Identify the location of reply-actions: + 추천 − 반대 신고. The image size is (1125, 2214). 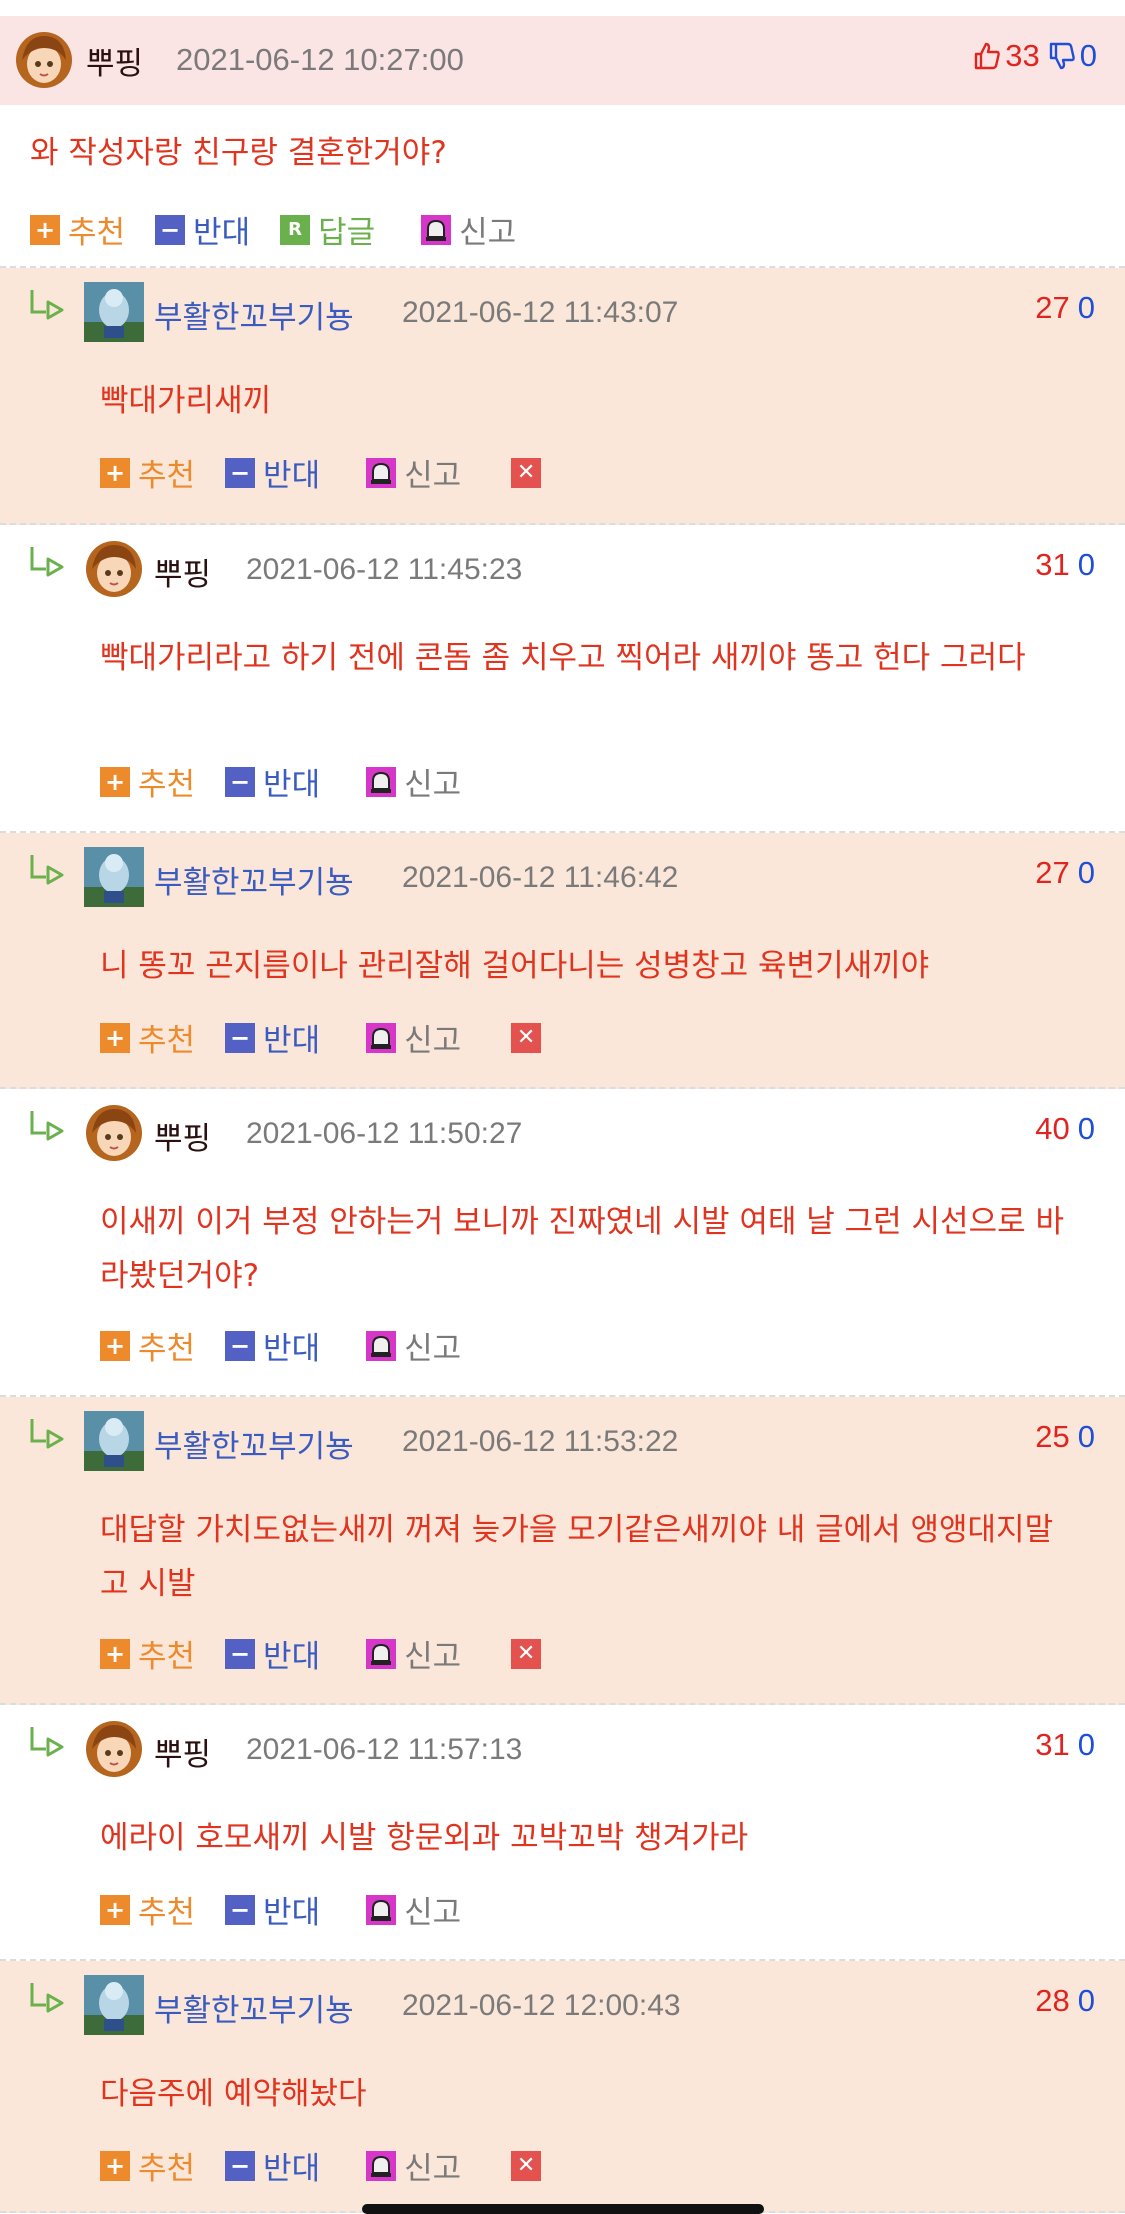
(305, 1909).